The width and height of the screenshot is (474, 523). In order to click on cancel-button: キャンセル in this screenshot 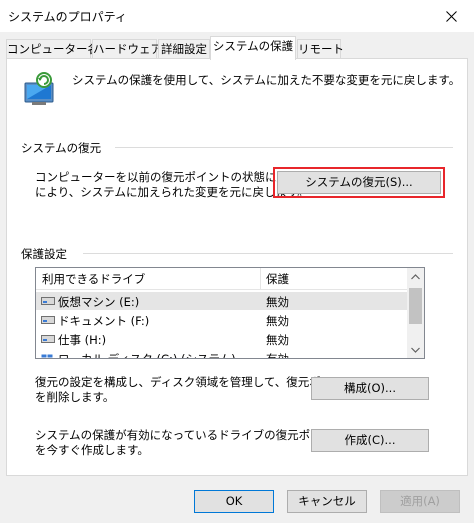, I will do `click(327, 501)`.